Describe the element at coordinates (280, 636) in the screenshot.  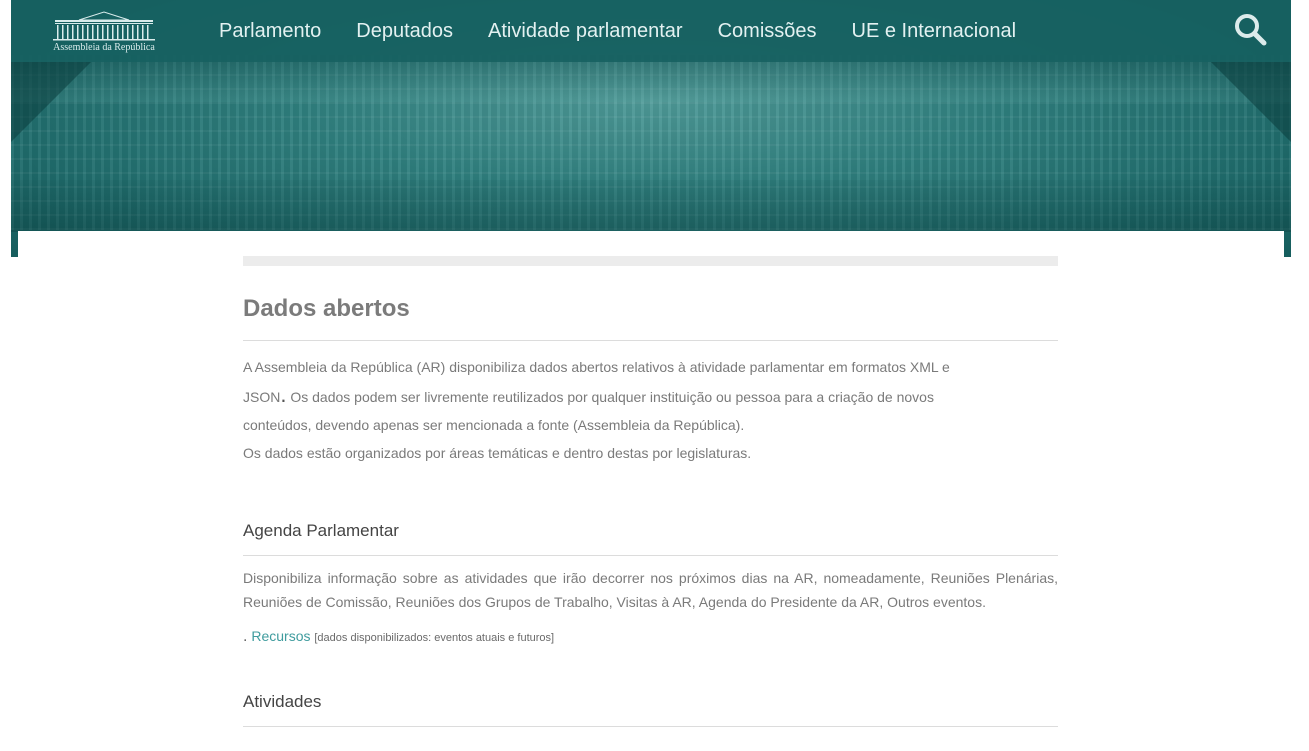
I see `recursos-link: Recursos` at that location.